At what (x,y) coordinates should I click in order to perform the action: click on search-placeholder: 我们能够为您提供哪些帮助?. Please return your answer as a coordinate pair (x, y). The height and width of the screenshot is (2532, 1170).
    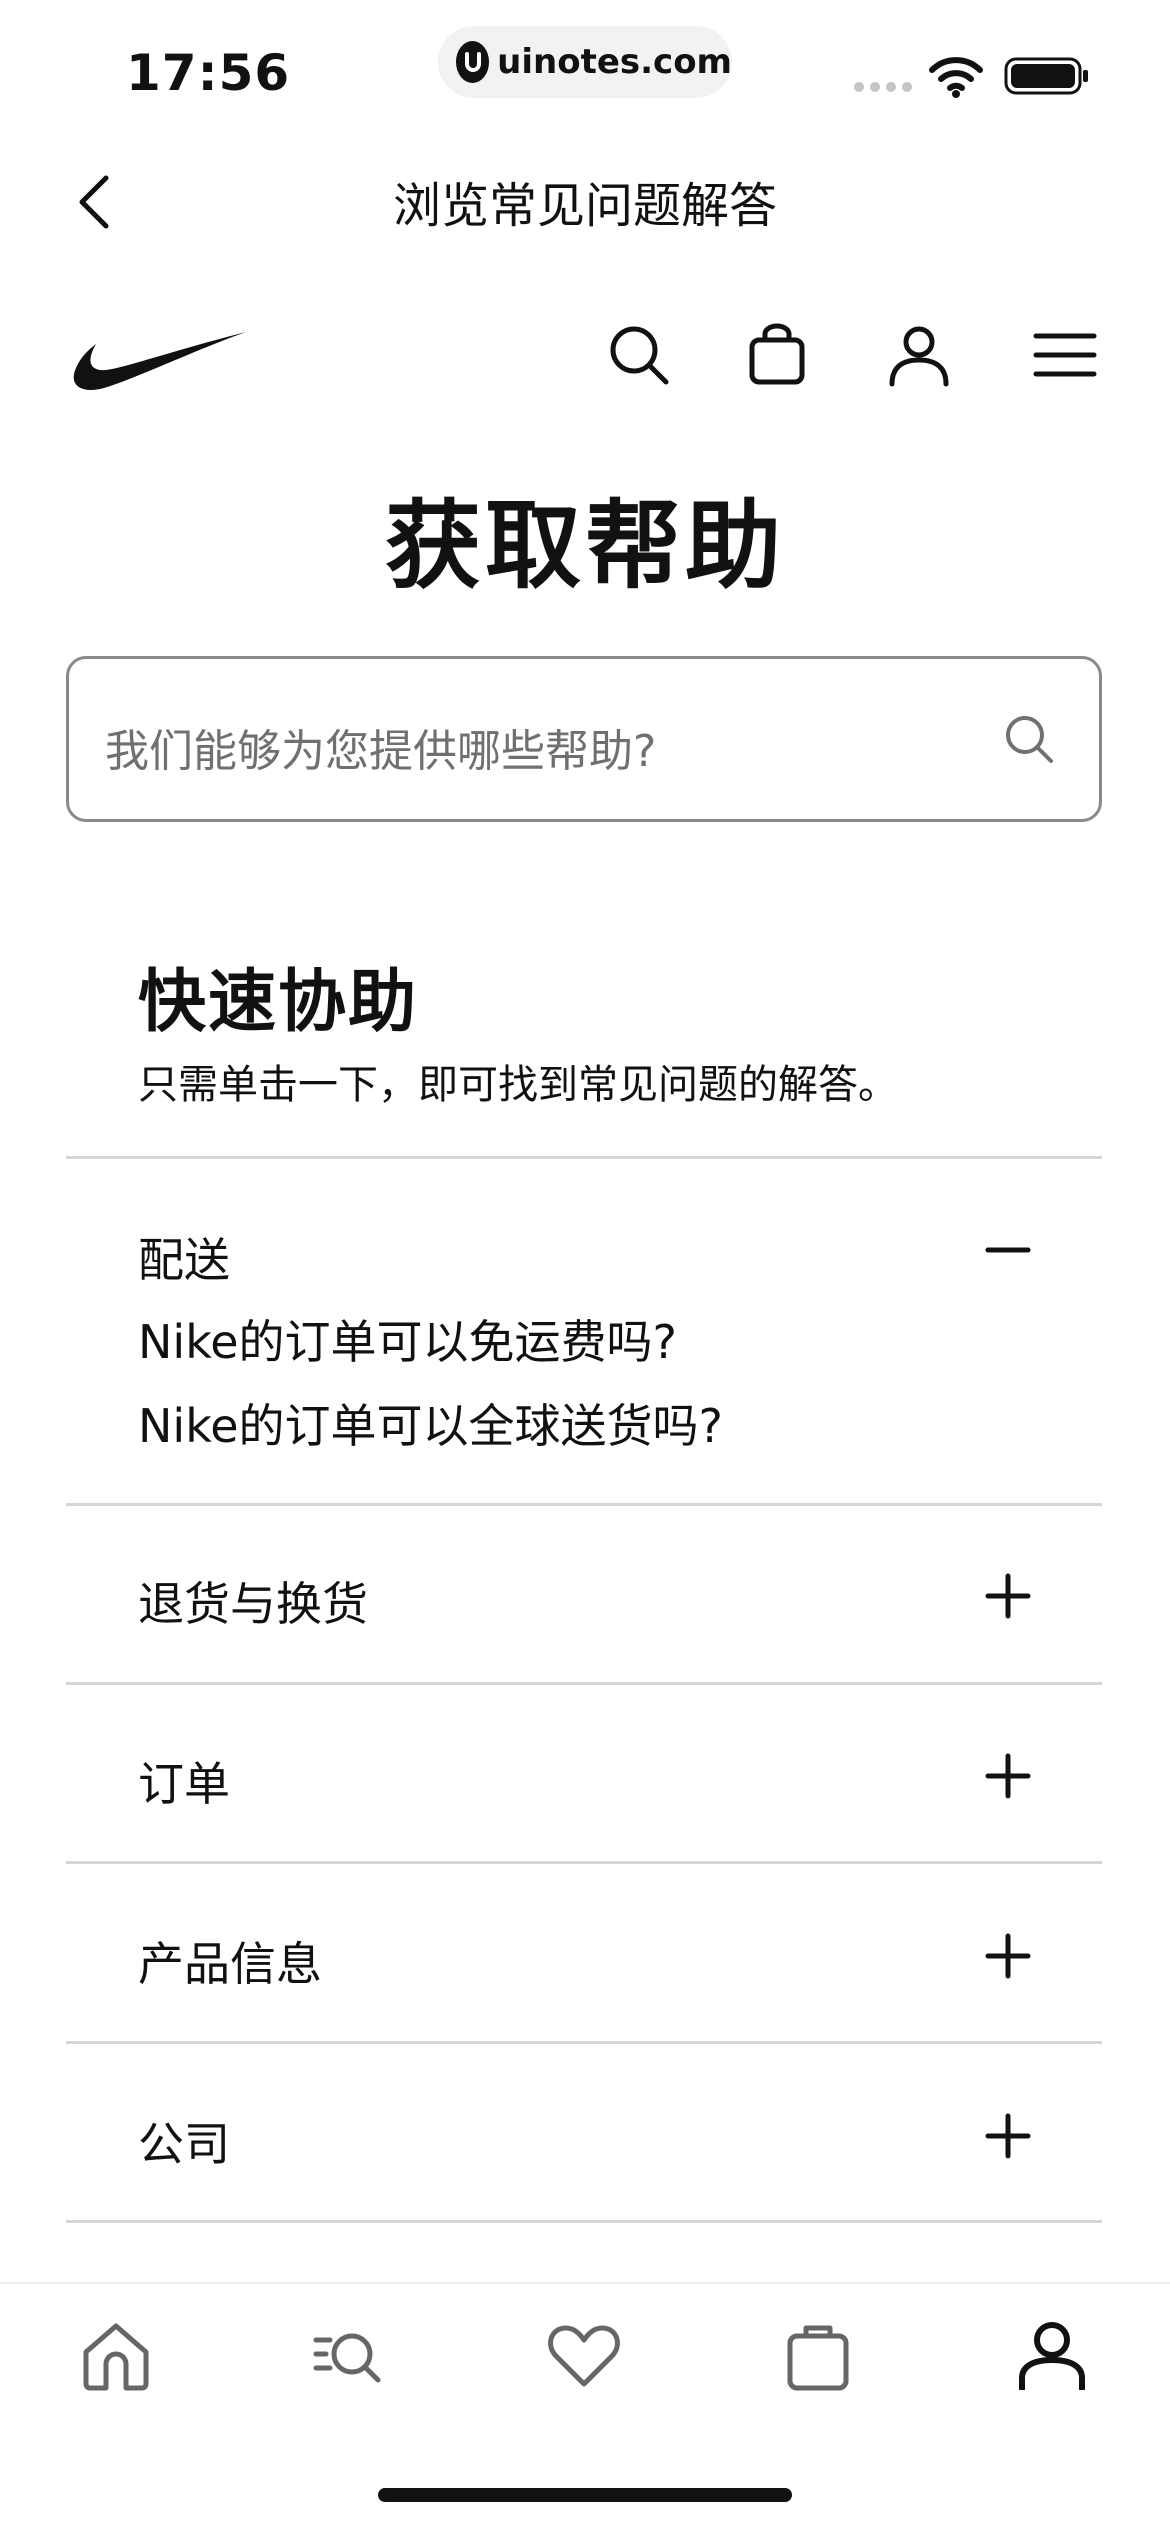
    Looking at the image, I should click on (381, 751).